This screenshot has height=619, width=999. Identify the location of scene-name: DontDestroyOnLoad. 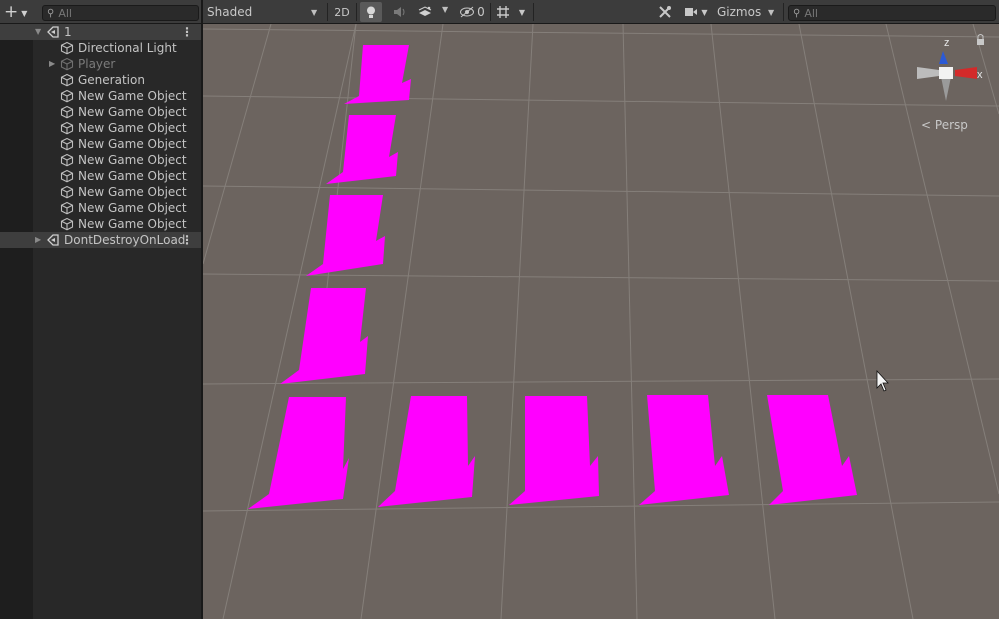
(125, 240).